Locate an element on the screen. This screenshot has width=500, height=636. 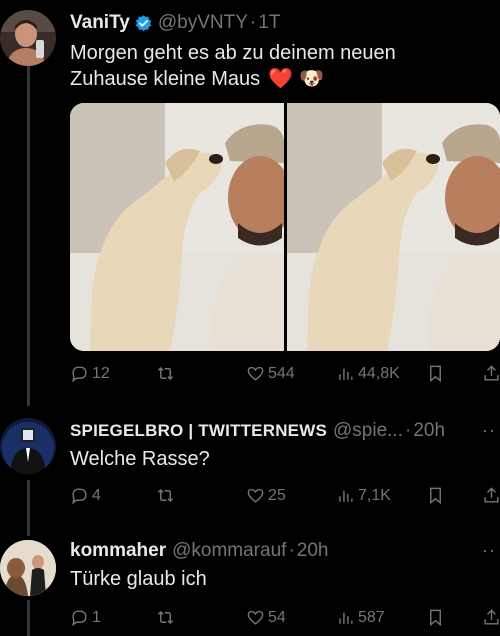
author-handle: @byVNTY is located at coordinates (203, 23).